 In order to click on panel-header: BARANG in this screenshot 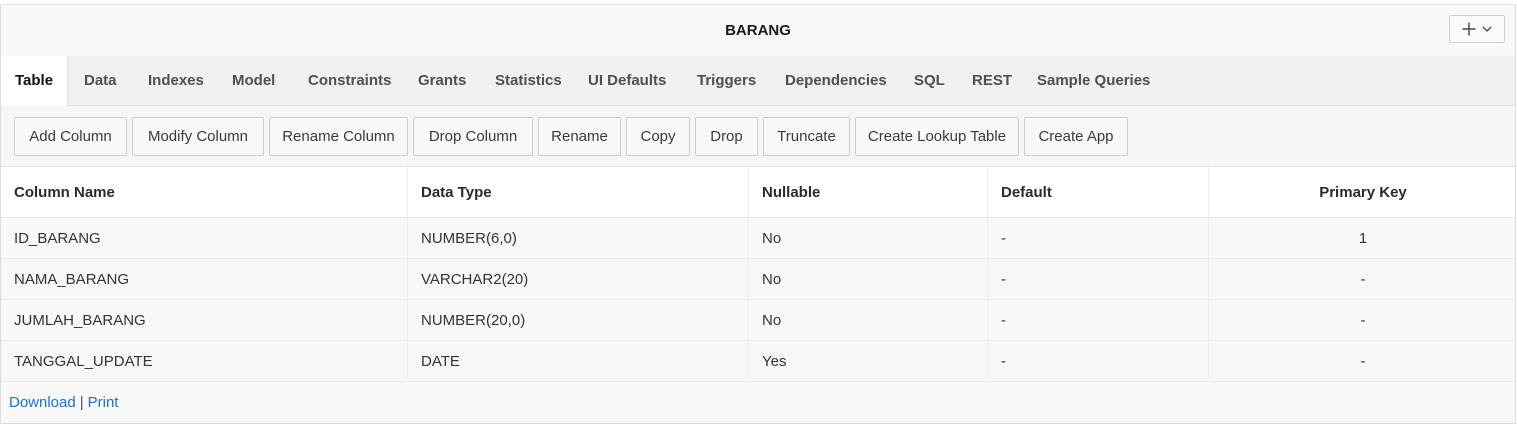, I will do `click(758, 31)`.